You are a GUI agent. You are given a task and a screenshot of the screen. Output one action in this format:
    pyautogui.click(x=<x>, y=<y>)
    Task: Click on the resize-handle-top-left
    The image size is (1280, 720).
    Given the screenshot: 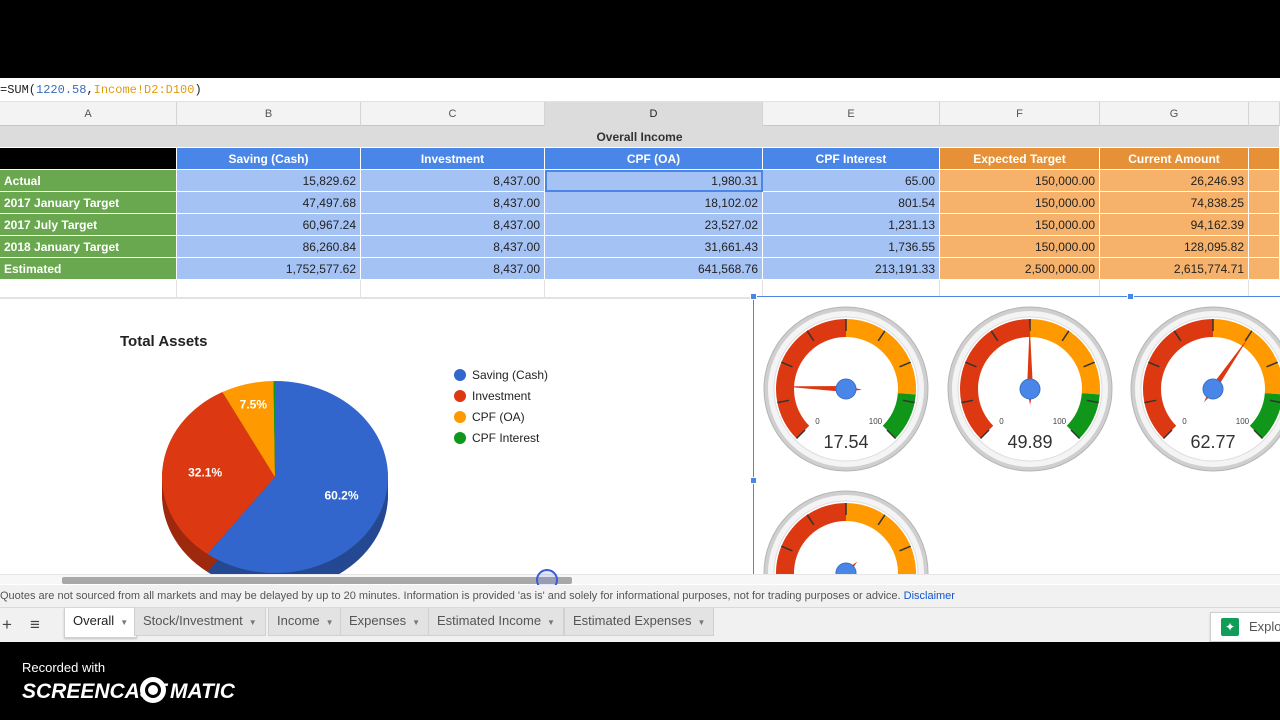 What is the action you would take?
    pyautogui.click(x=753, y=296)
    